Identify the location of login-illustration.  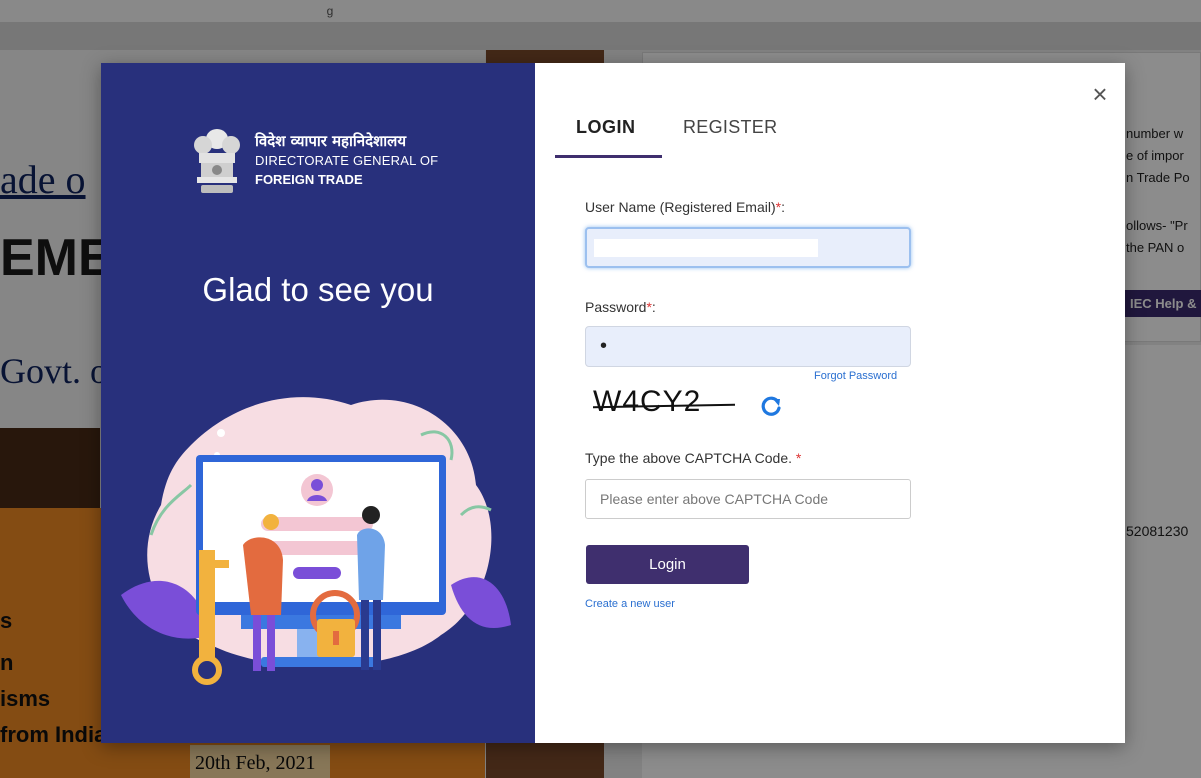
(316, 541).